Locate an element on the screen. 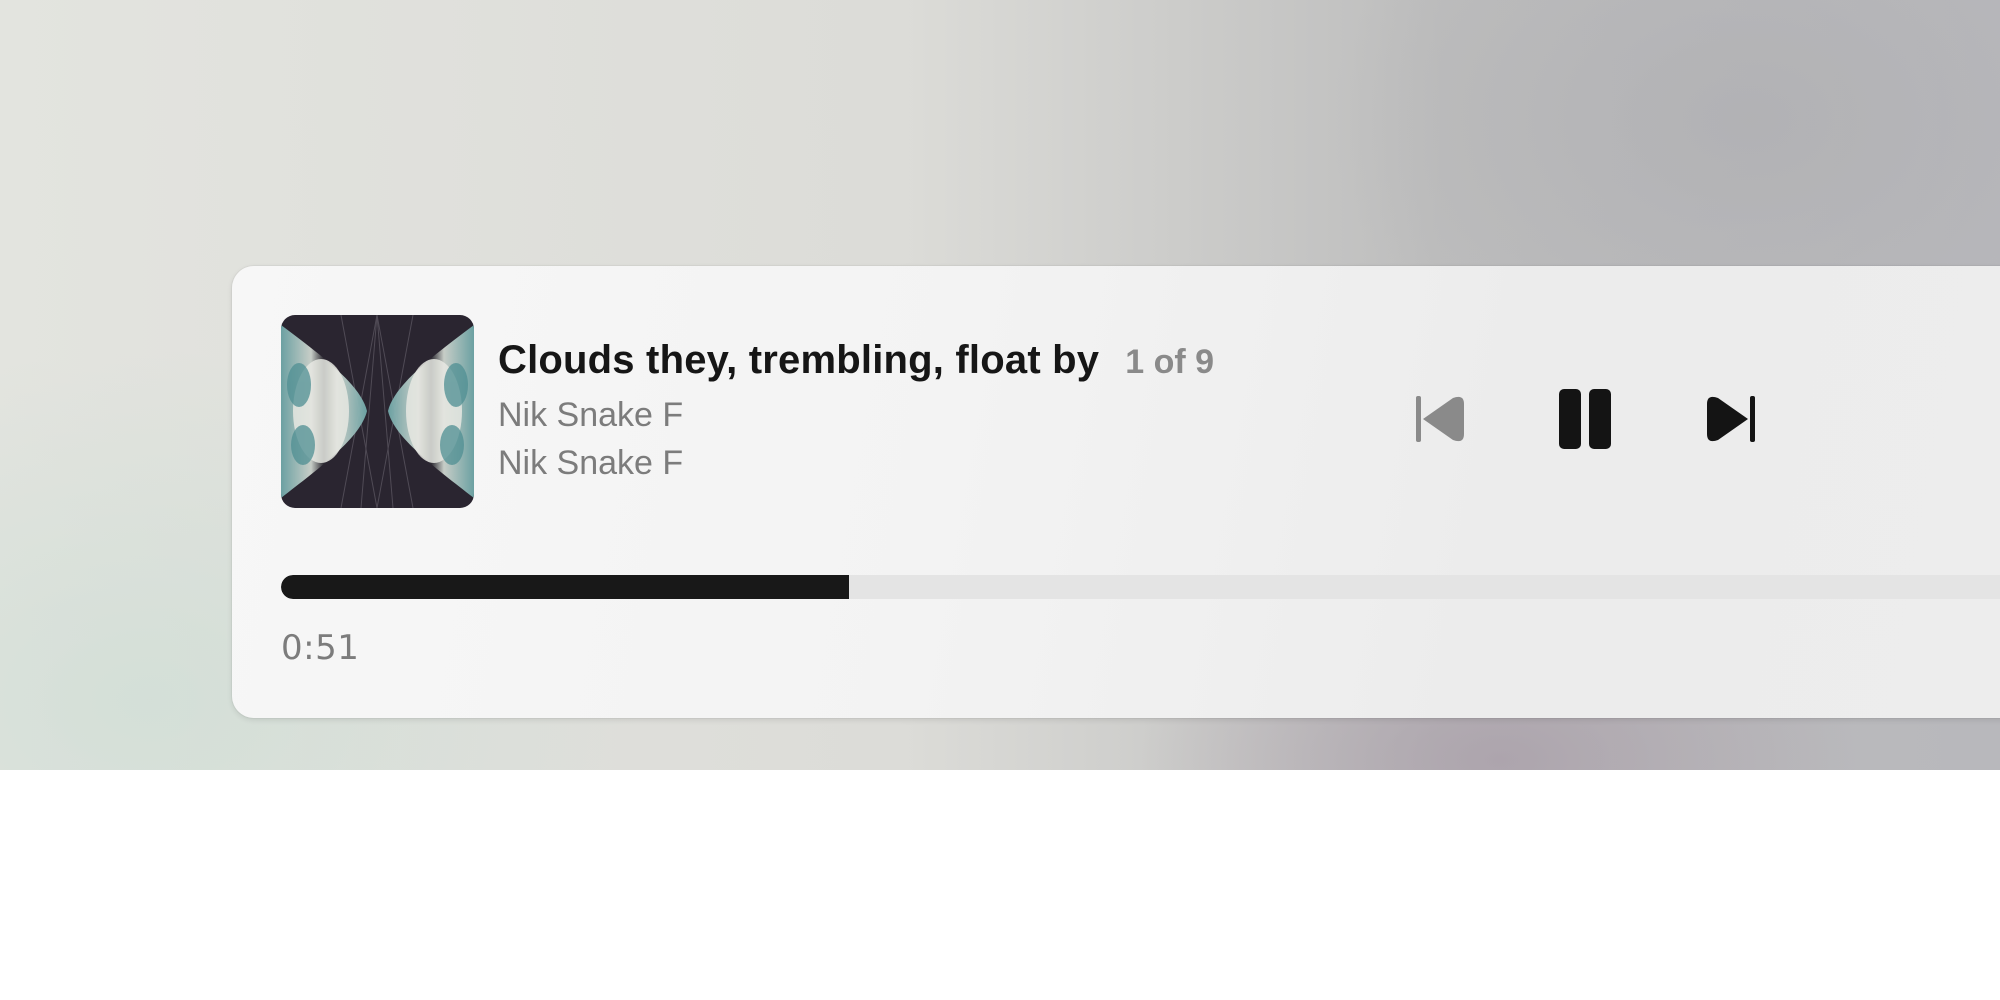 Image resolution: width=2000 pixels, height=1000 pixels. track-position: 1 of 9 is located at coordinates (1170, 362).